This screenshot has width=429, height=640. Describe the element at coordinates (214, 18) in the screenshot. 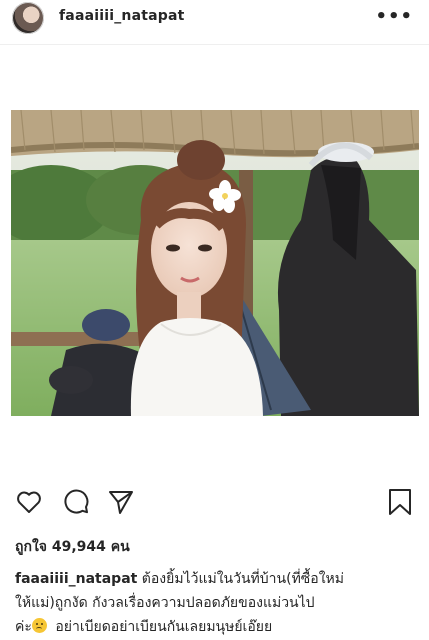

I see `post-header: faaaiiii_natapat •••` at that location.